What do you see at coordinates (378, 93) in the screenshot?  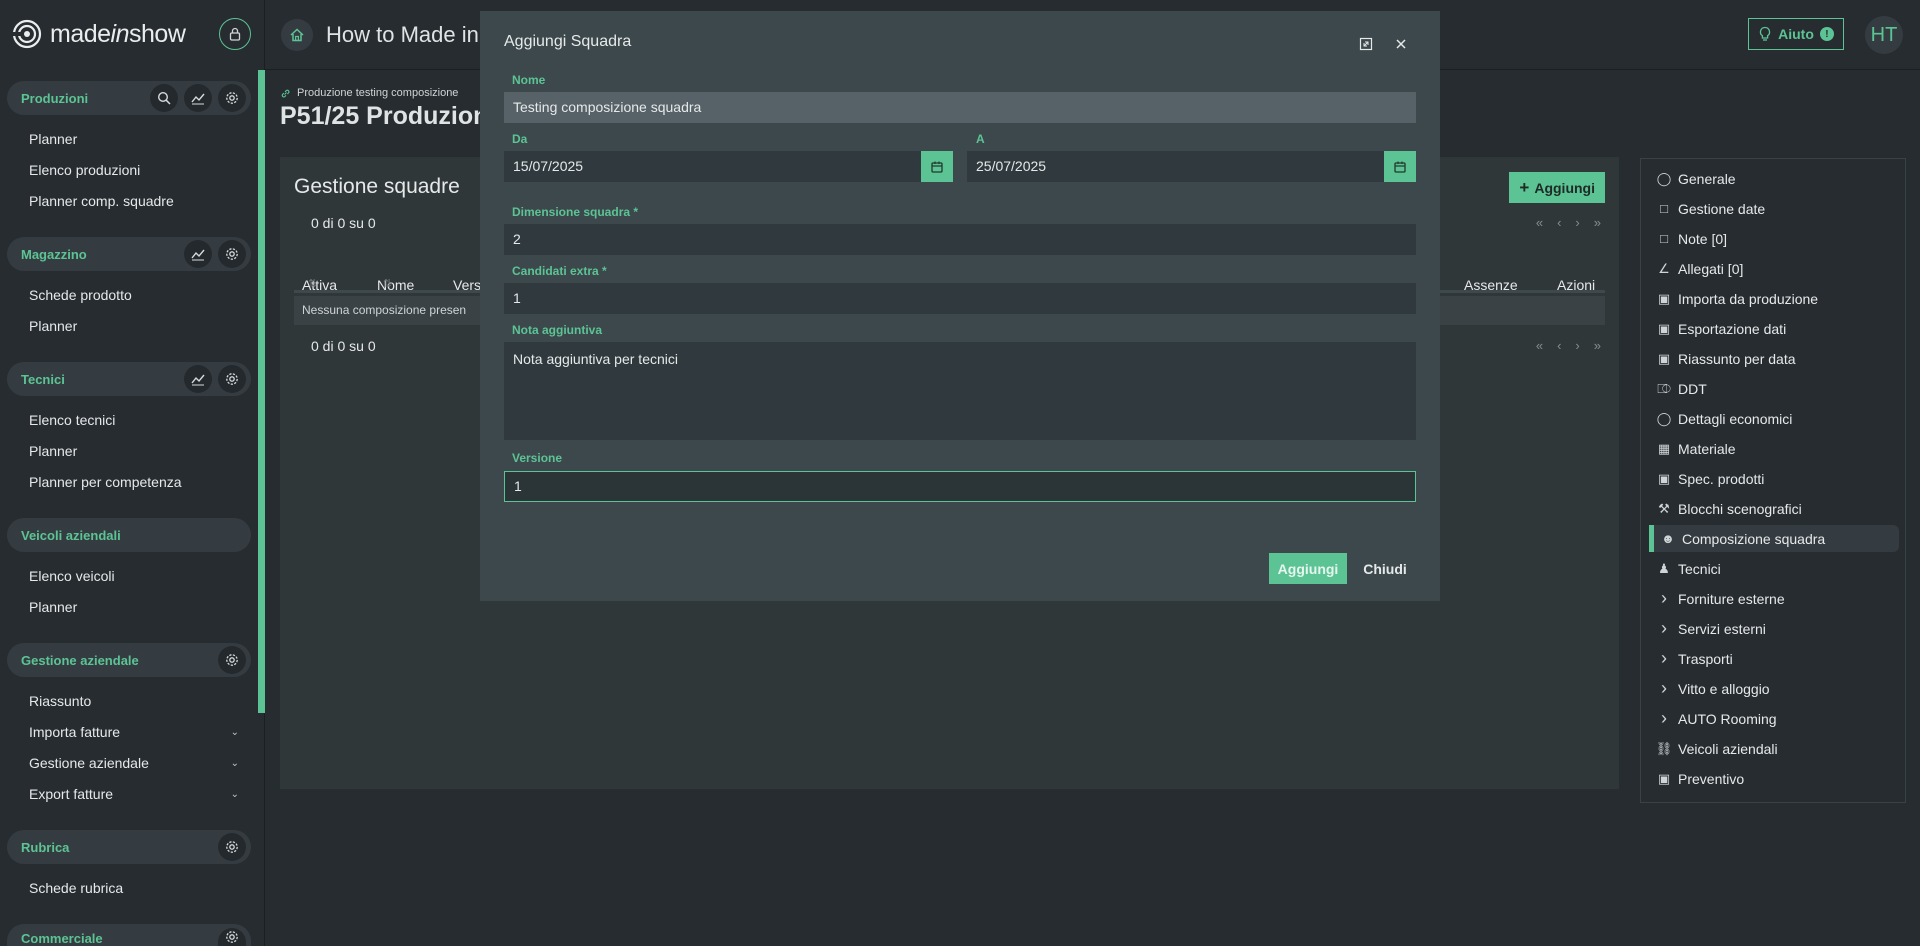 I see `breadcrumb-label: Produzione testing composizione` at bounding box center [378, 93].